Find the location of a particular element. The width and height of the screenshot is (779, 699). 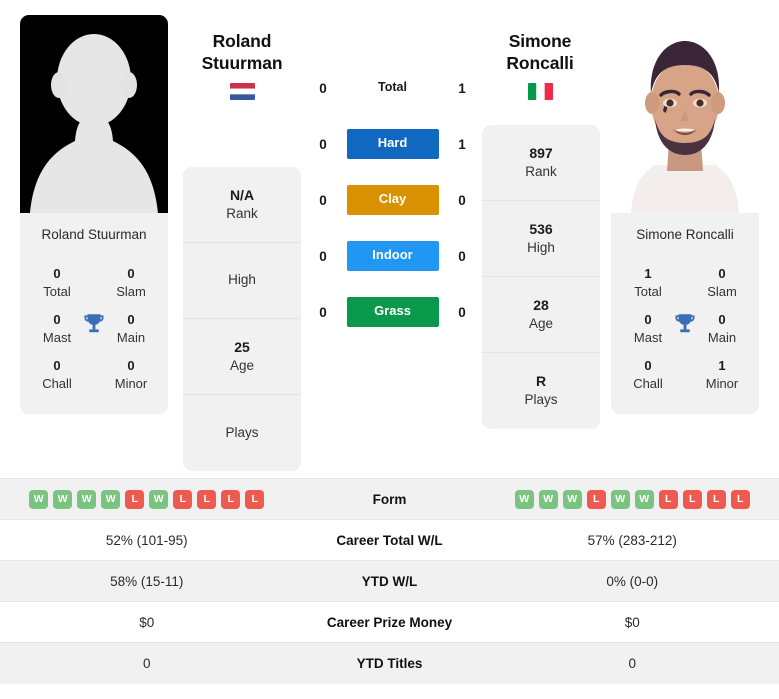

info-plays-left: Plays is located at coordinates (242, 433).